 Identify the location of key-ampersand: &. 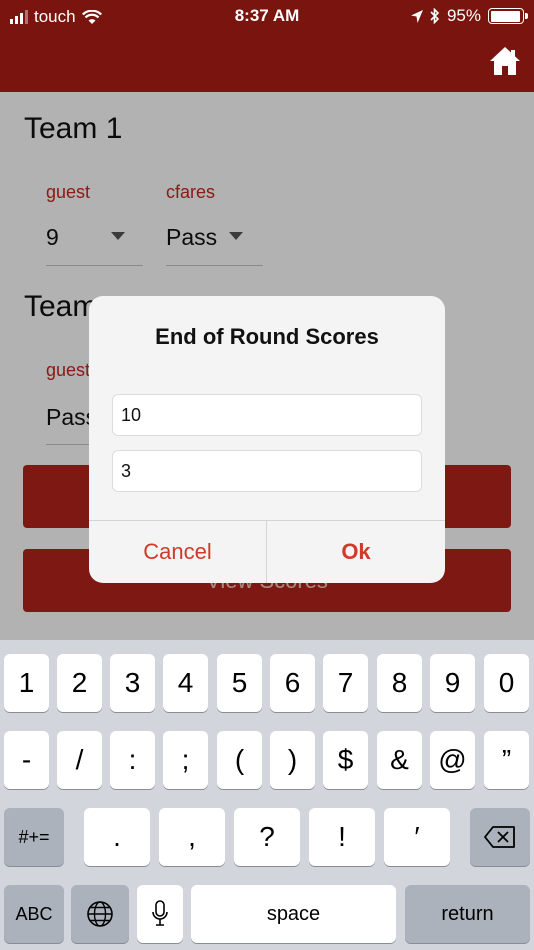
(399, 760).